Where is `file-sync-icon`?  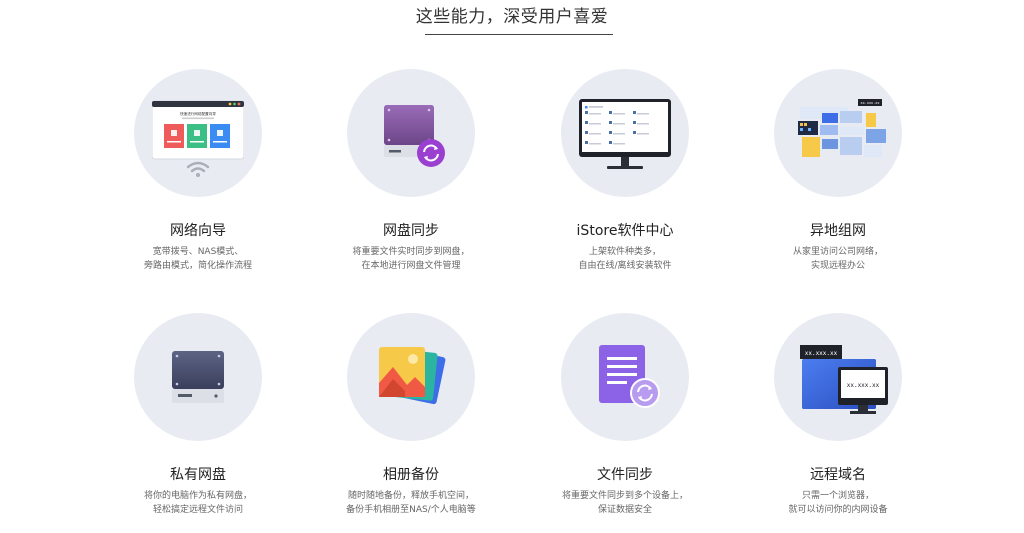 file-sync-icon is located at coordinates (629, 376).